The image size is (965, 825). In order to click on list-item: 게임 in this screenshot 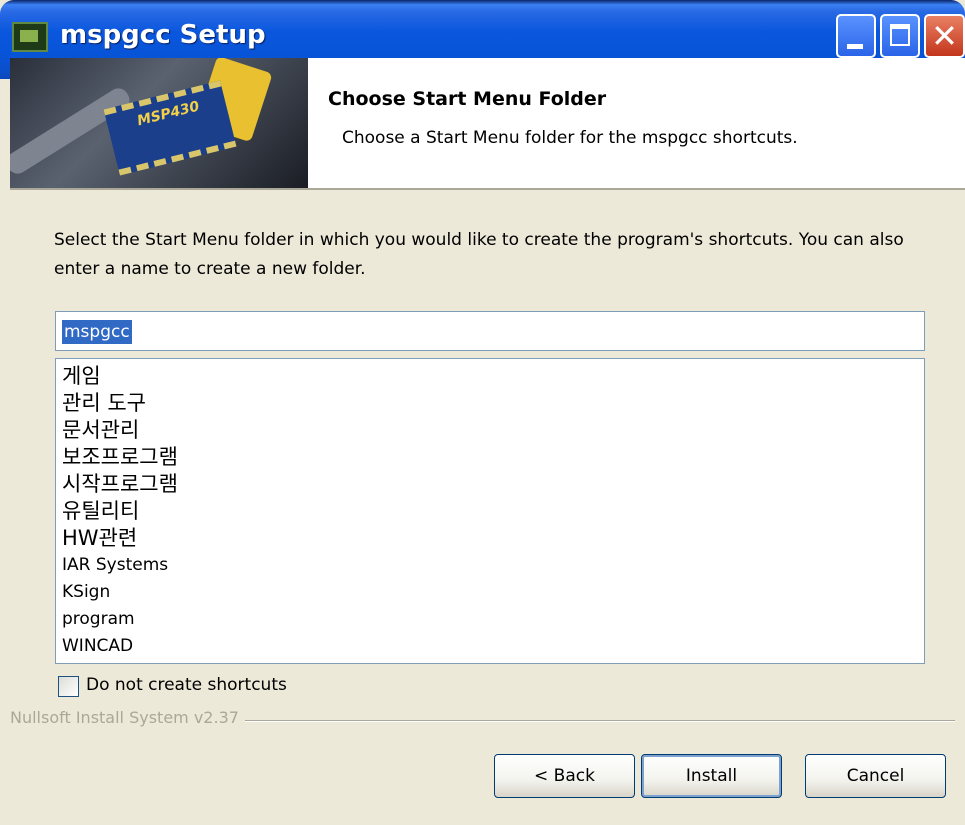, I will do `click(493, 376)`.